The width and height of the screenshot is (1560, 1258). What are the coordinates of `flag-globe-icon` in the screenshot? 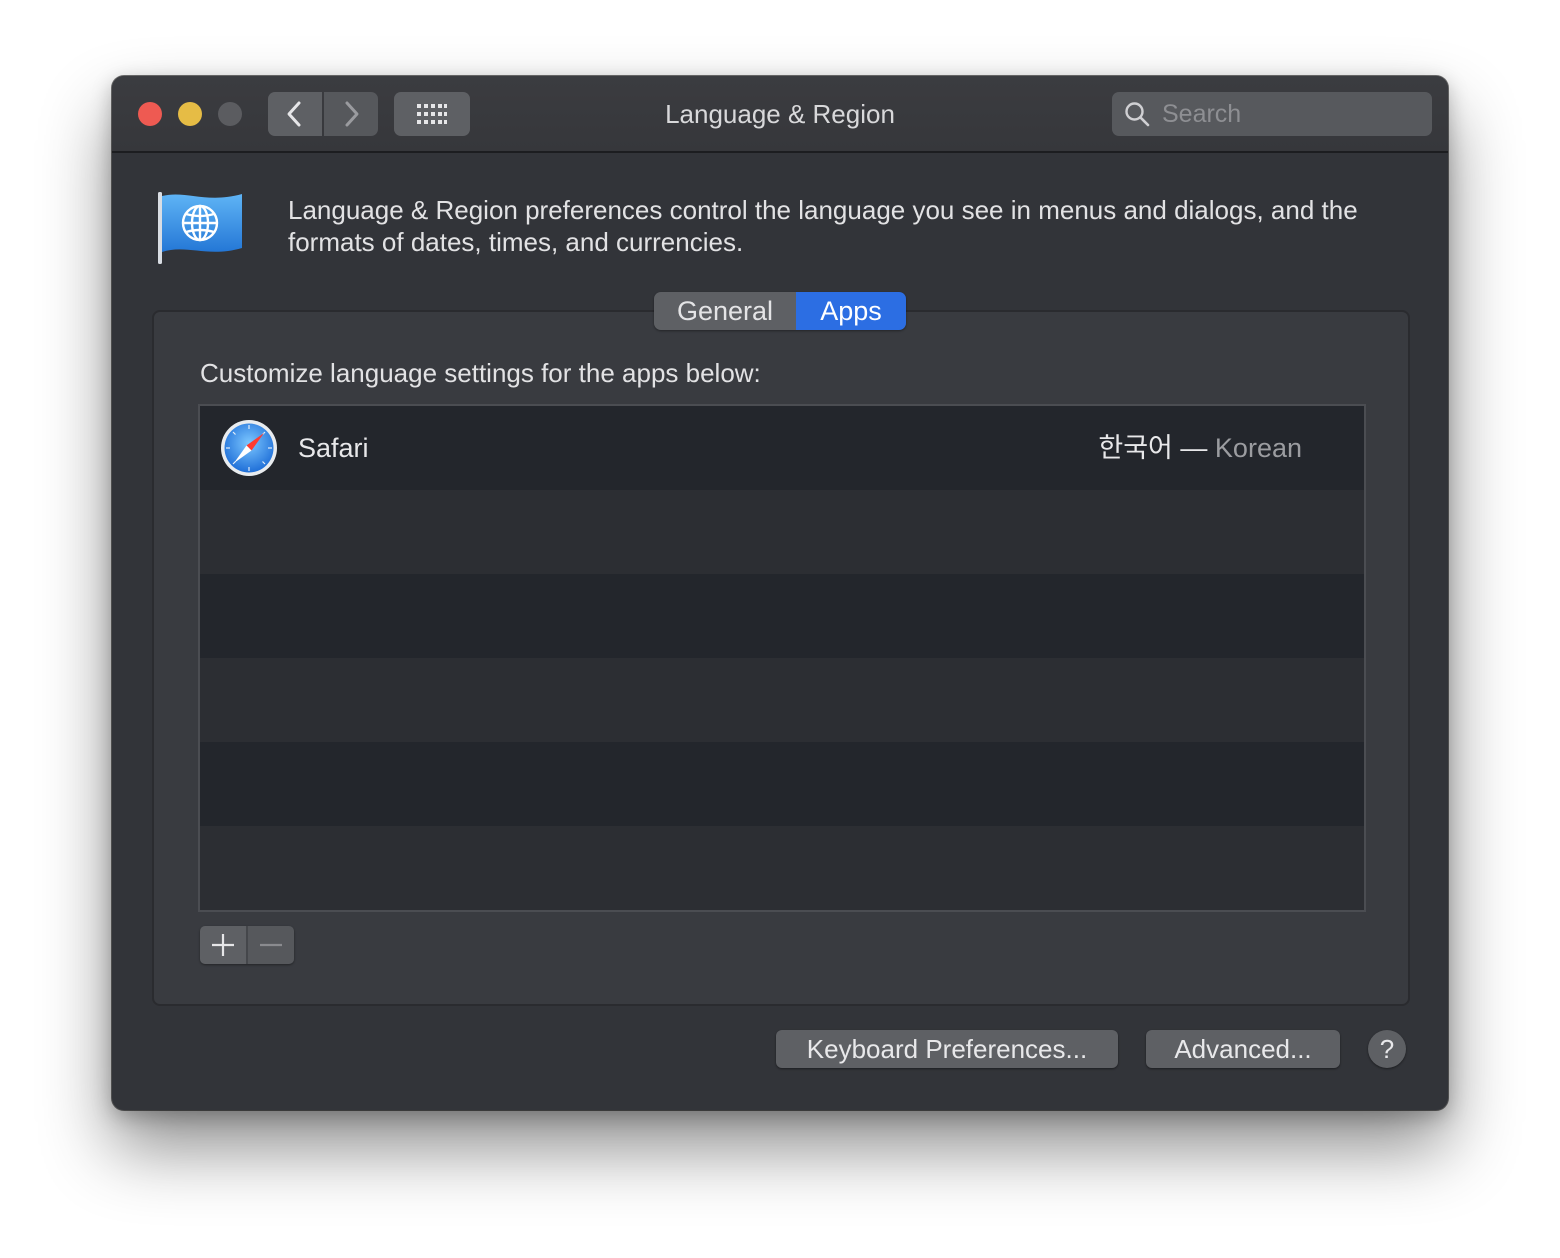 It's located at (200, 228).